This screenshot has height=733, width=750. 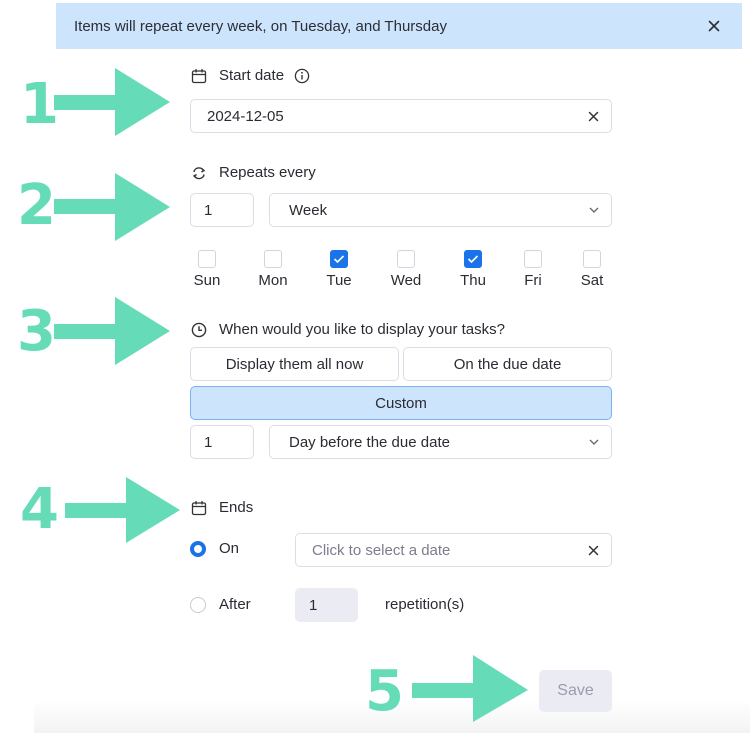 I want to click on annotation-5: 5, so click(x=384, y=691).